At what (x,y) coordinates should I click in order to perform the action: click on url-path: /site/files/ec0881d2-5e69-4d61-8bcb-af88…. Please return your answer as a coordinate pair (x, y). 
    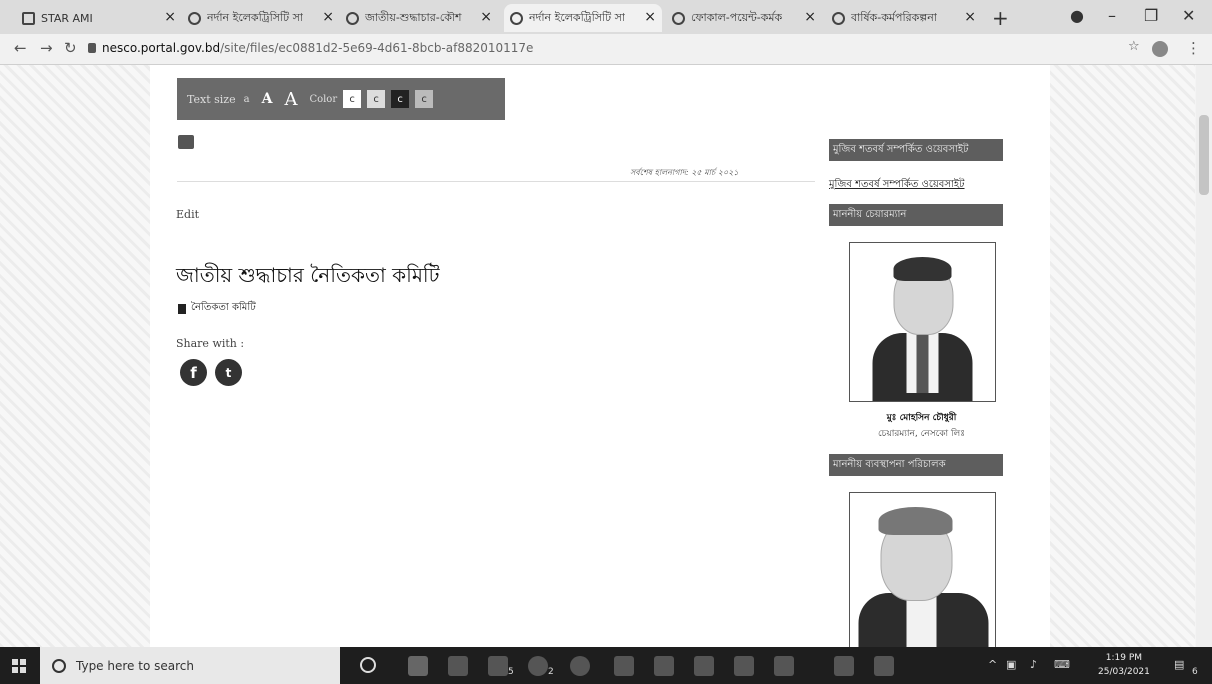
    Looking at the image, I should click on (377, 48).